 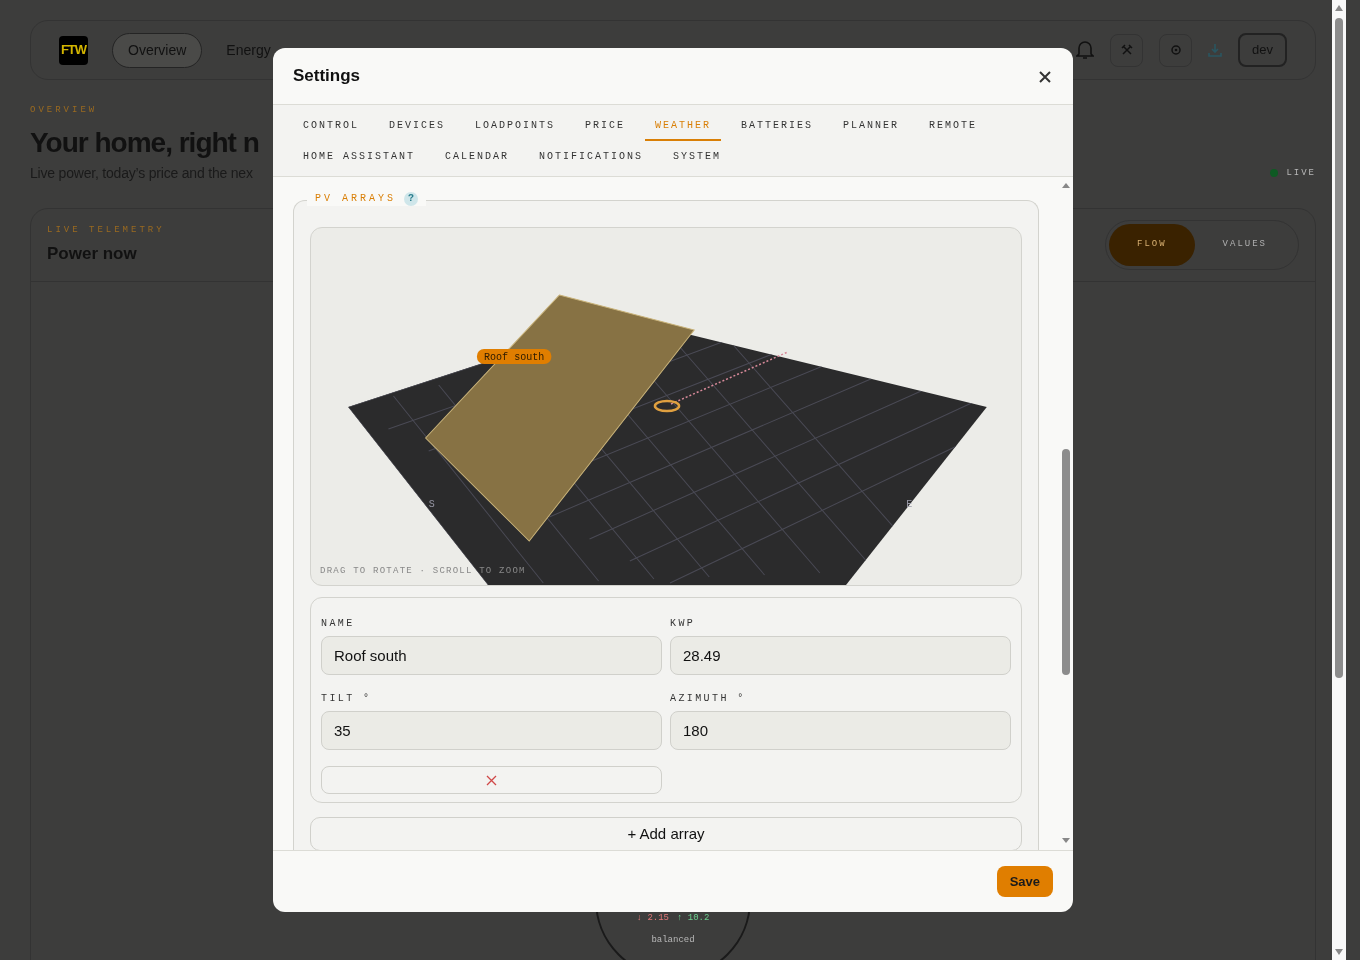 I want to click on settings-icon, so click(x=1175, y=50).